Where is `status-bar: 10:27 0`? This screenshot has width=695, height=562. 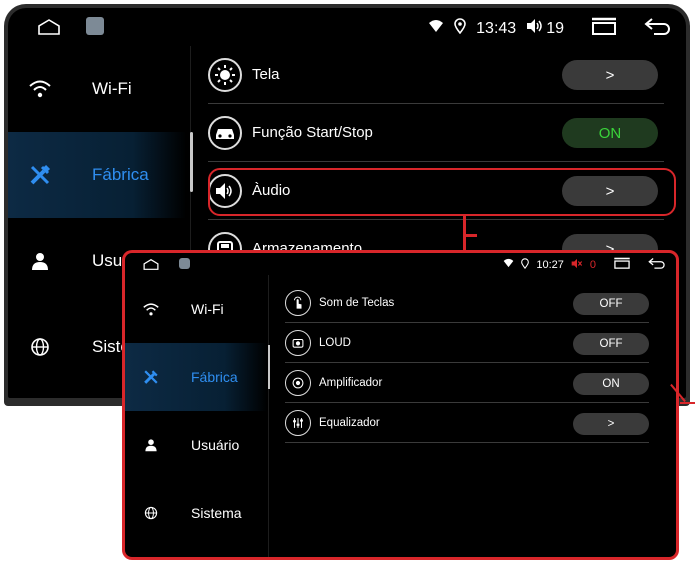
status-bar: 10:27 0 is located at coordinates (400, 264).